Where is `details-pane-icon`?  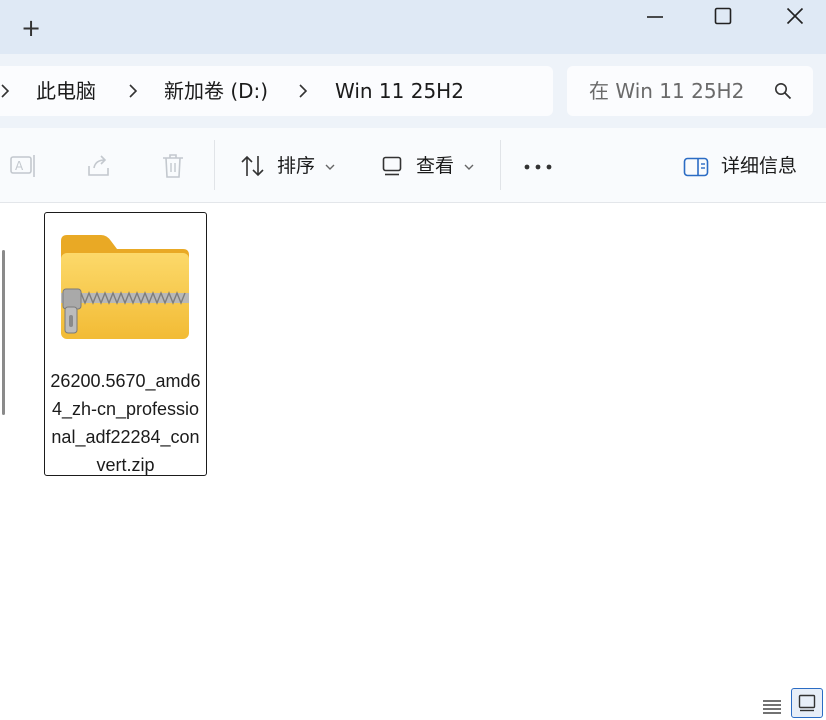
details-pane-icon is located at coordinates (696, 167).